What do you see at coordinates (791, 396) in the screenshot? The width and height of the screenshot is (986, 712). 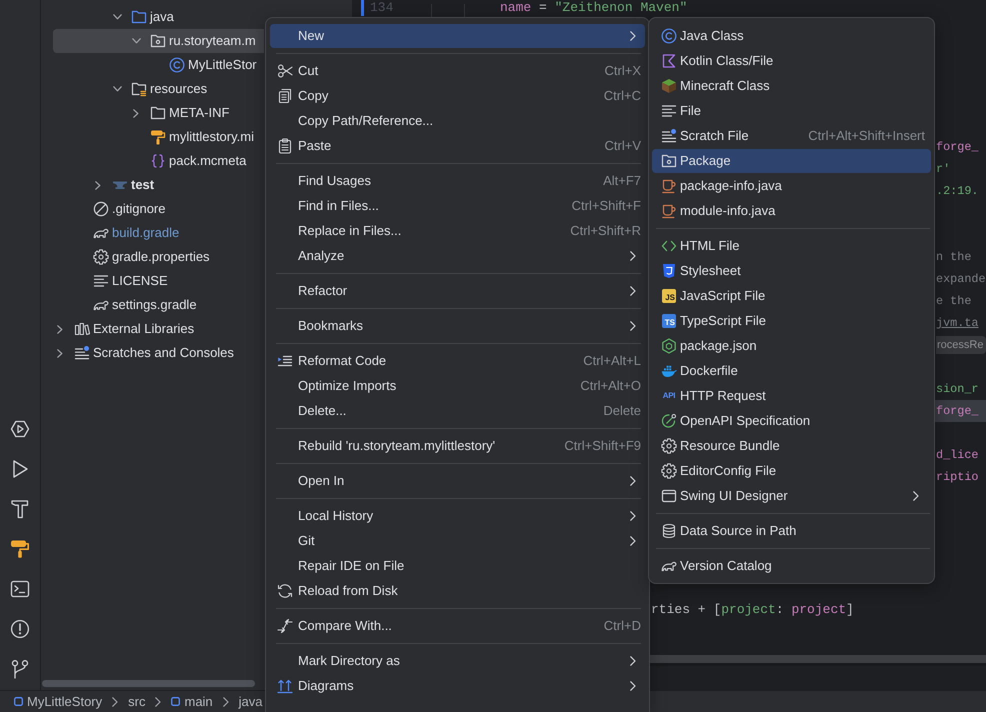 I see `menu-item: API HTTP Request` at bounding box center [791, 396].